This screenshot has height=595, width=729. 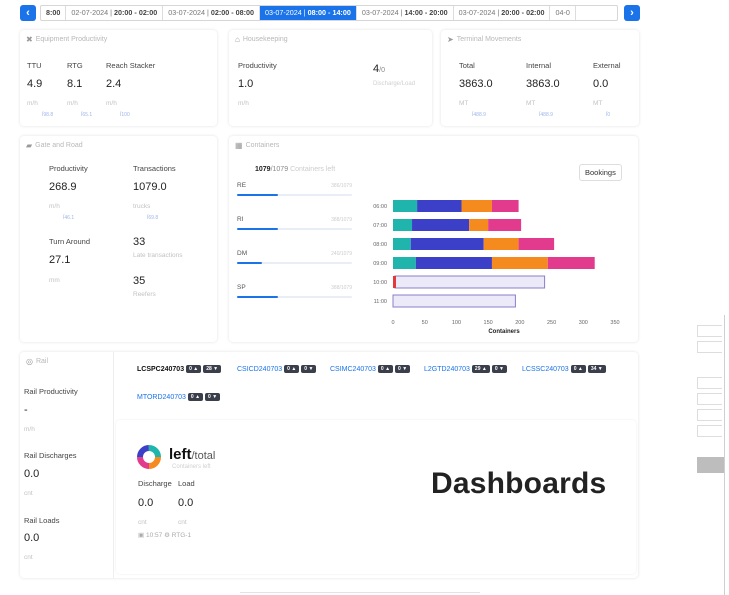 I want to click on up-count-badge: 29 ▲, so click(x=480, y=369).